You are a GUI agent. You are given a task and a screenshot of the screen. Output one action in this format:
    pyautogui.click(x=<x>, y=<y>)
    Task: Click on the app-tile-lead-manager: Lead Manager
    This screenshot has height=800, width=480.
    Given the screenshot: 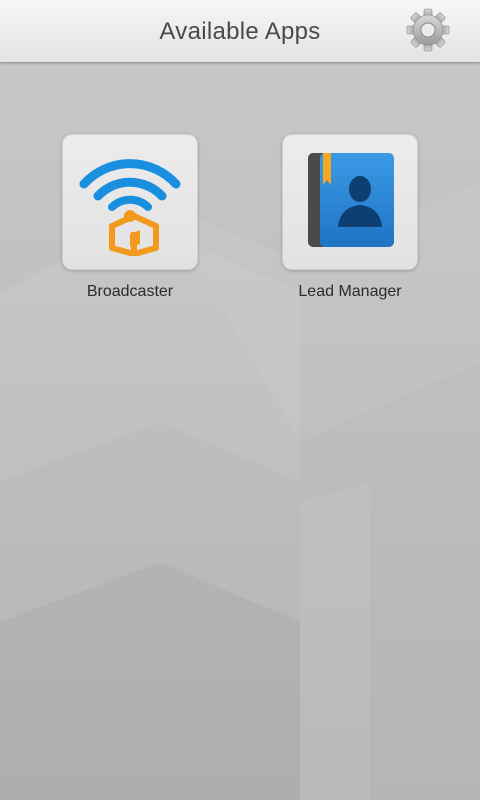 What is the action you would take?
    pyautogui.click(x=350, y=217)
    